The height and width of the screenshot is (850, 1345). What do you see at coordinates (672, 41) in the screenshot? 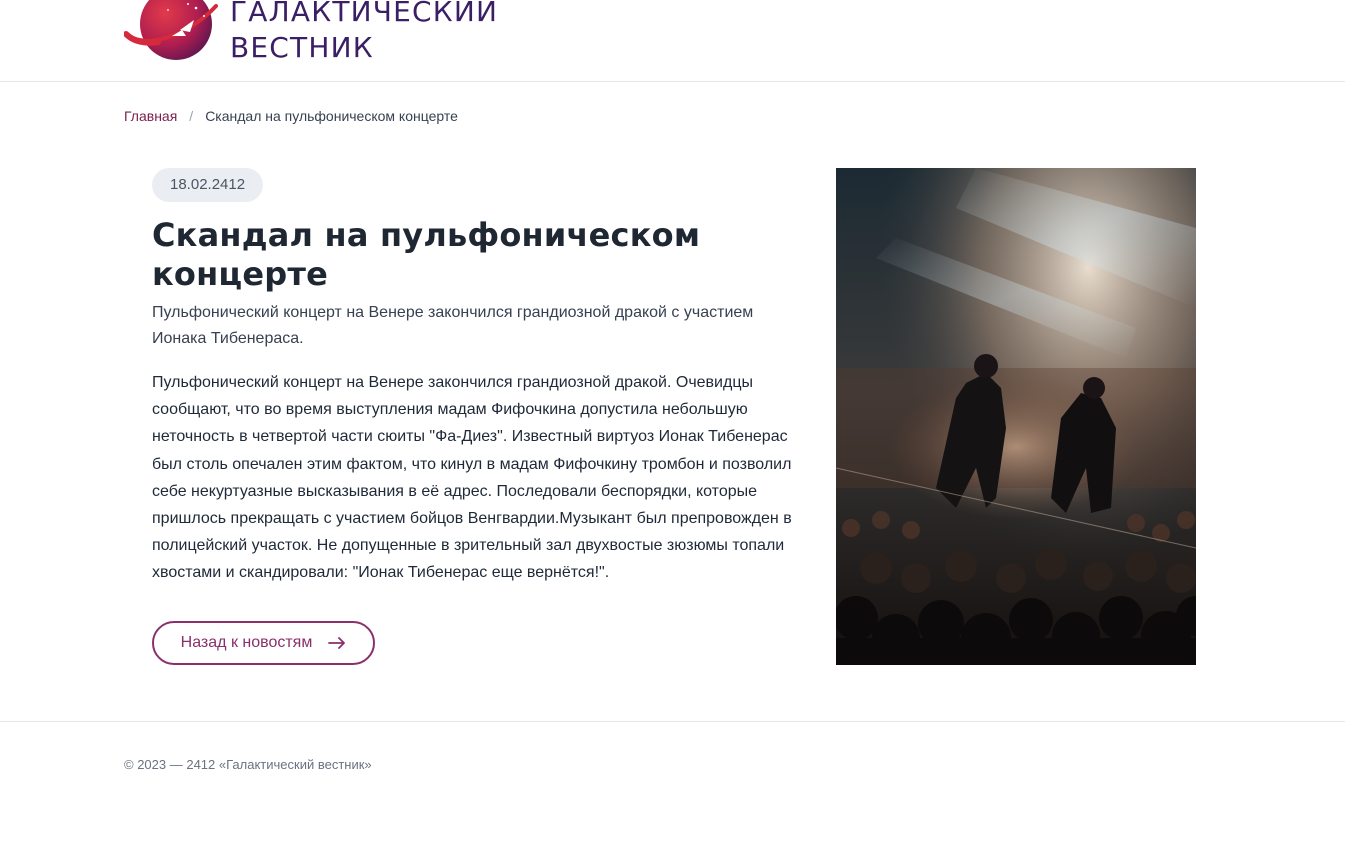
I see `site-header: ГАЛАКТИЧЕСКИЙ ВЕСТНИК` at bounding box center [672, 41].